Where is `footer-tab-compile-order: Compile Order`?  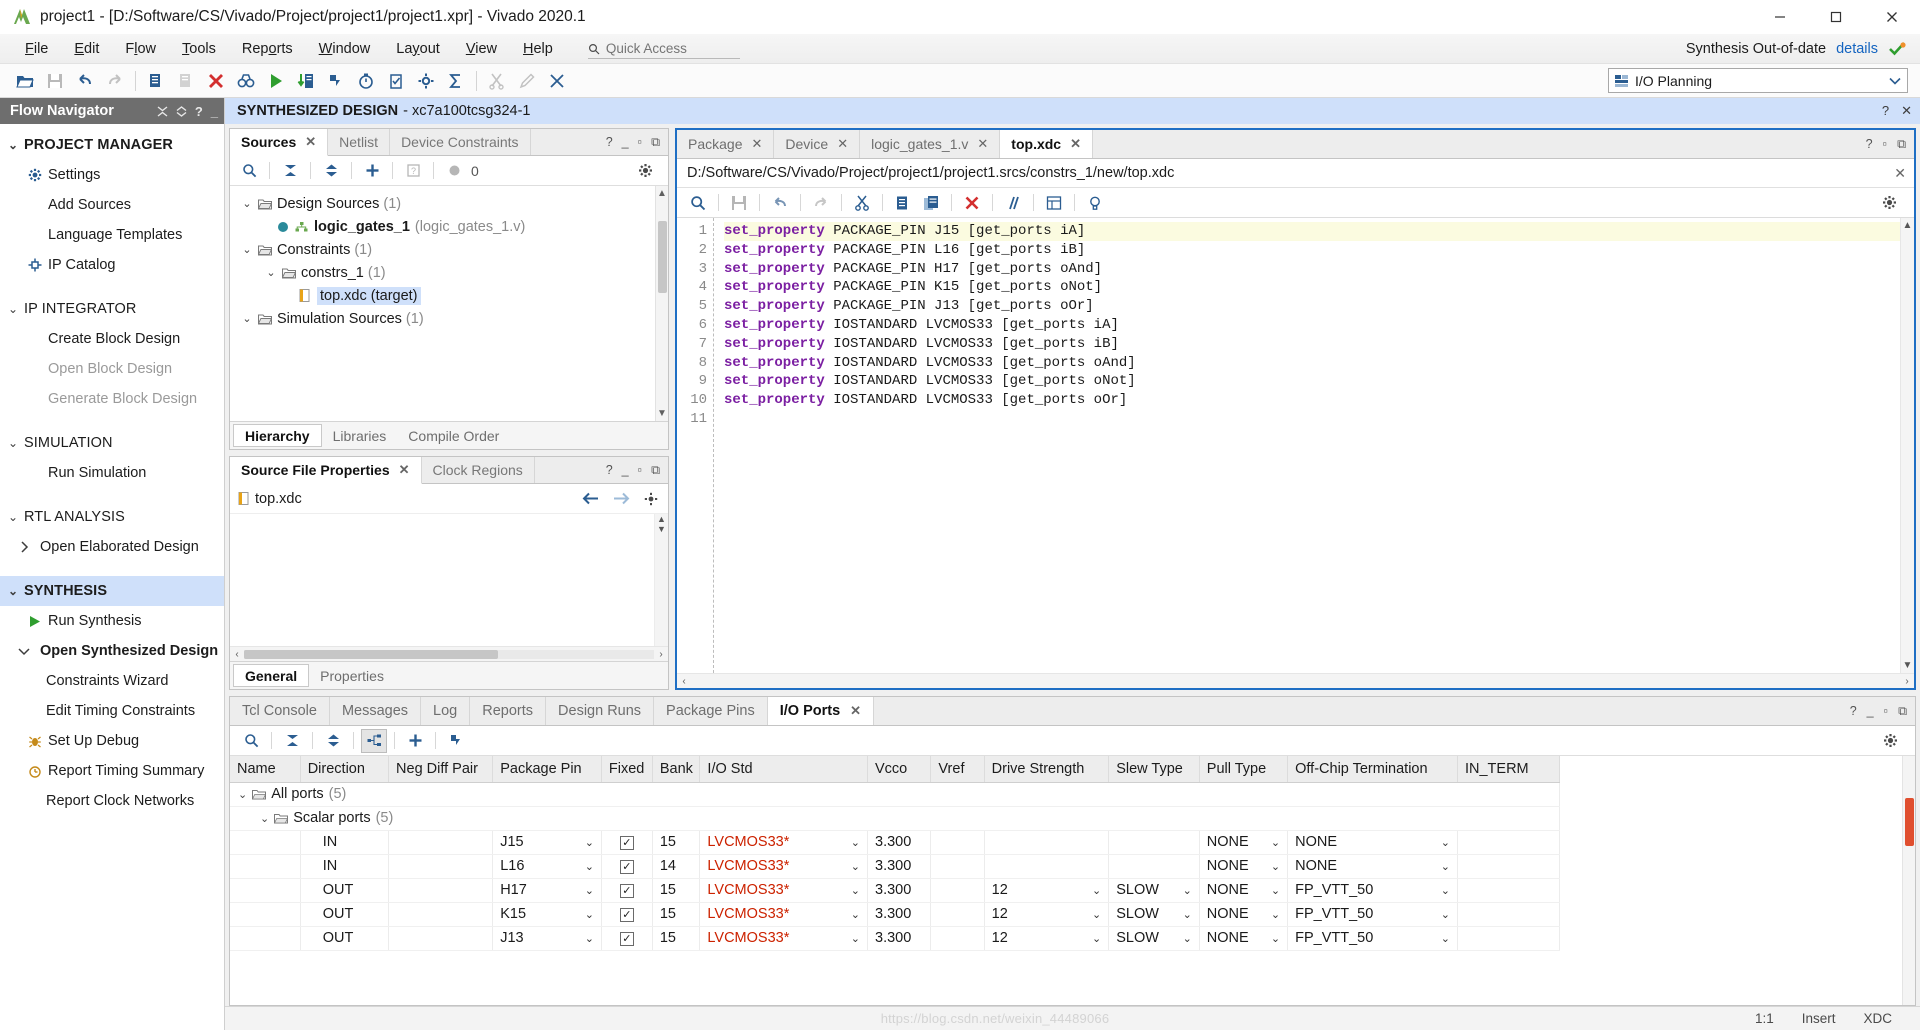
footer-tab-compile-order: Compile Order is located at coordinates (453, 435).